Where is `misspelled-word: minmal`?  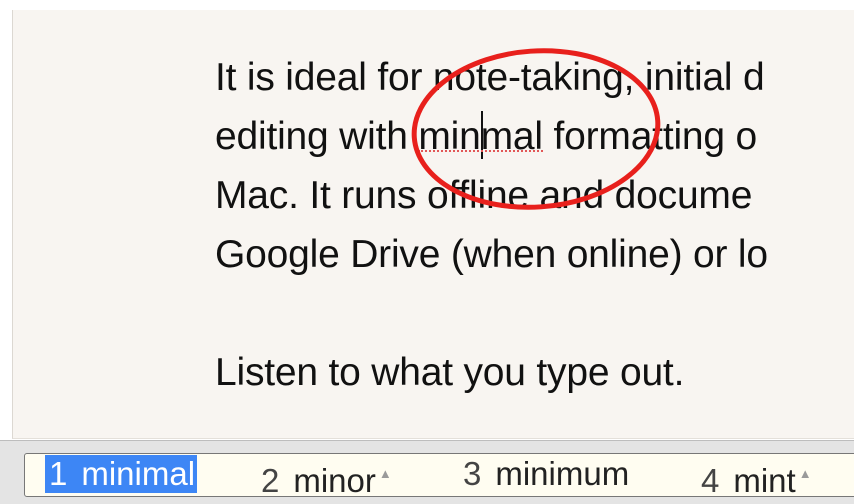
misspelled-word: minmal is located at coordinates (480, 134).